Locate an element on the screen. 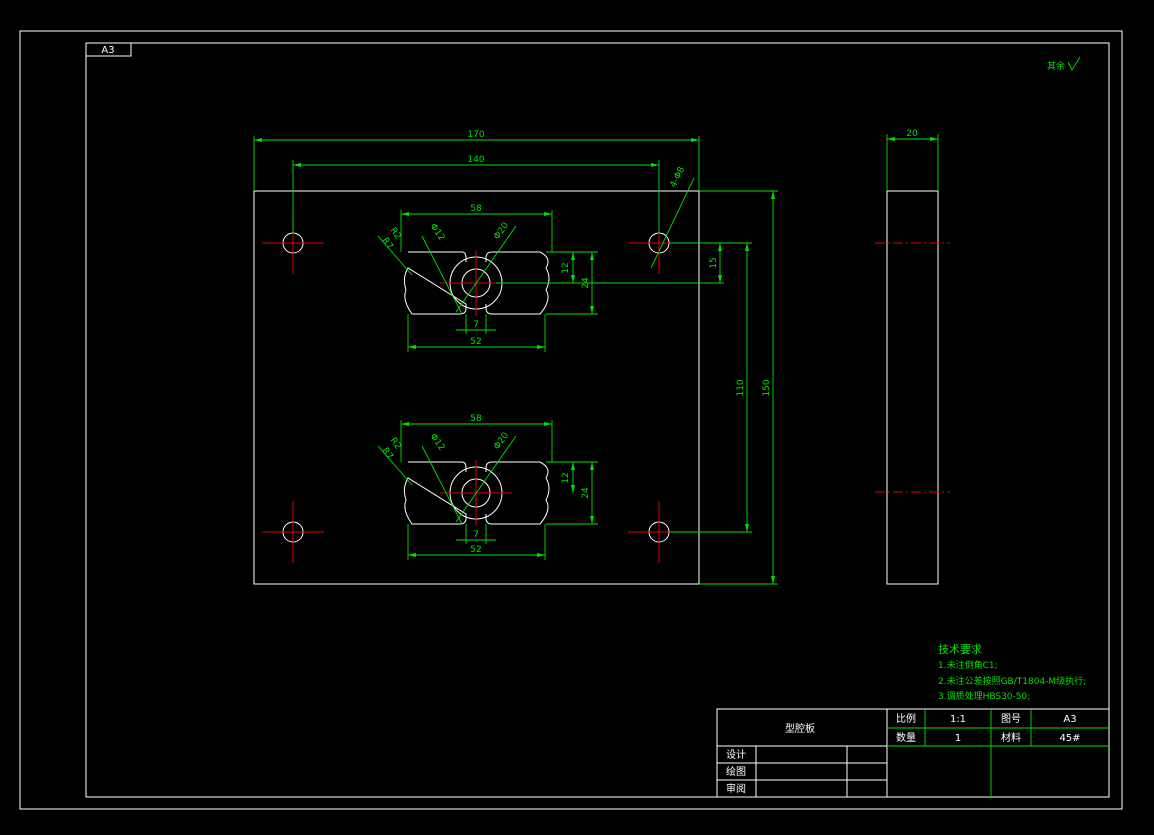 The image size is (1154, 835). tech-req-item-1: 1.未注倒角C1; is located at coordinates (968, 665).